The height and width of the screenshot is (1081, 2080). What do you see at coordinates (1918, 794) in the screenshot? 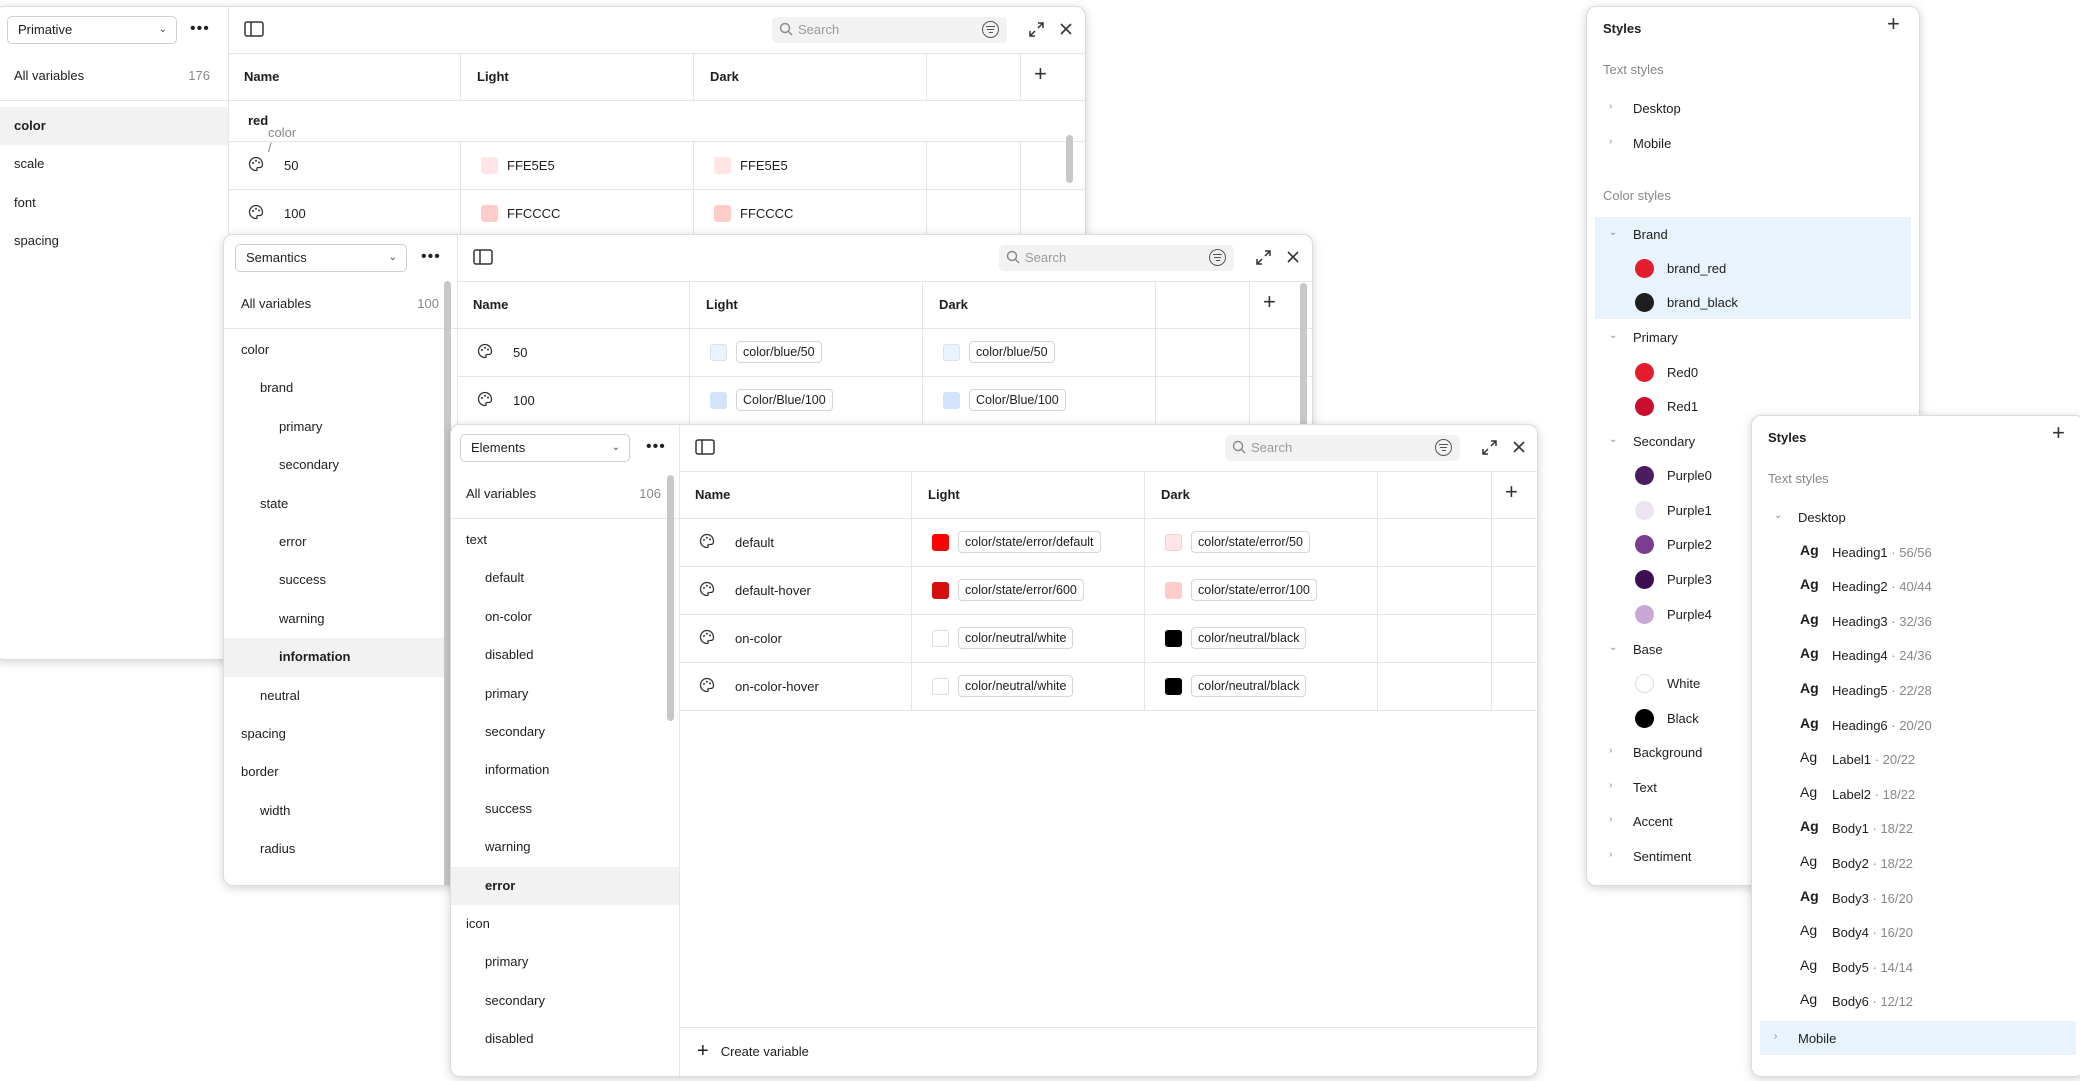
I see `text-style-item: Ag Label2 · 18/22` at bounding box center [1918, 794].